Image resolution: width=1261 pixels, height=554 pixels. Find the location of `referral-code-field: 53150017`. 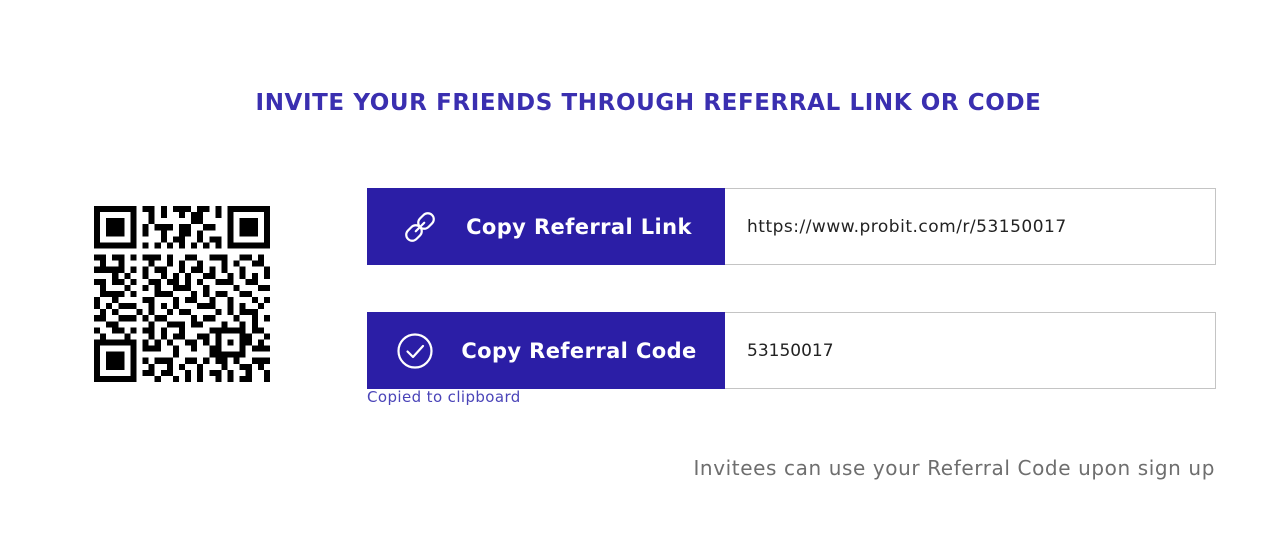

referral-code-field: 53150017 is located at coordinates (970, 350).